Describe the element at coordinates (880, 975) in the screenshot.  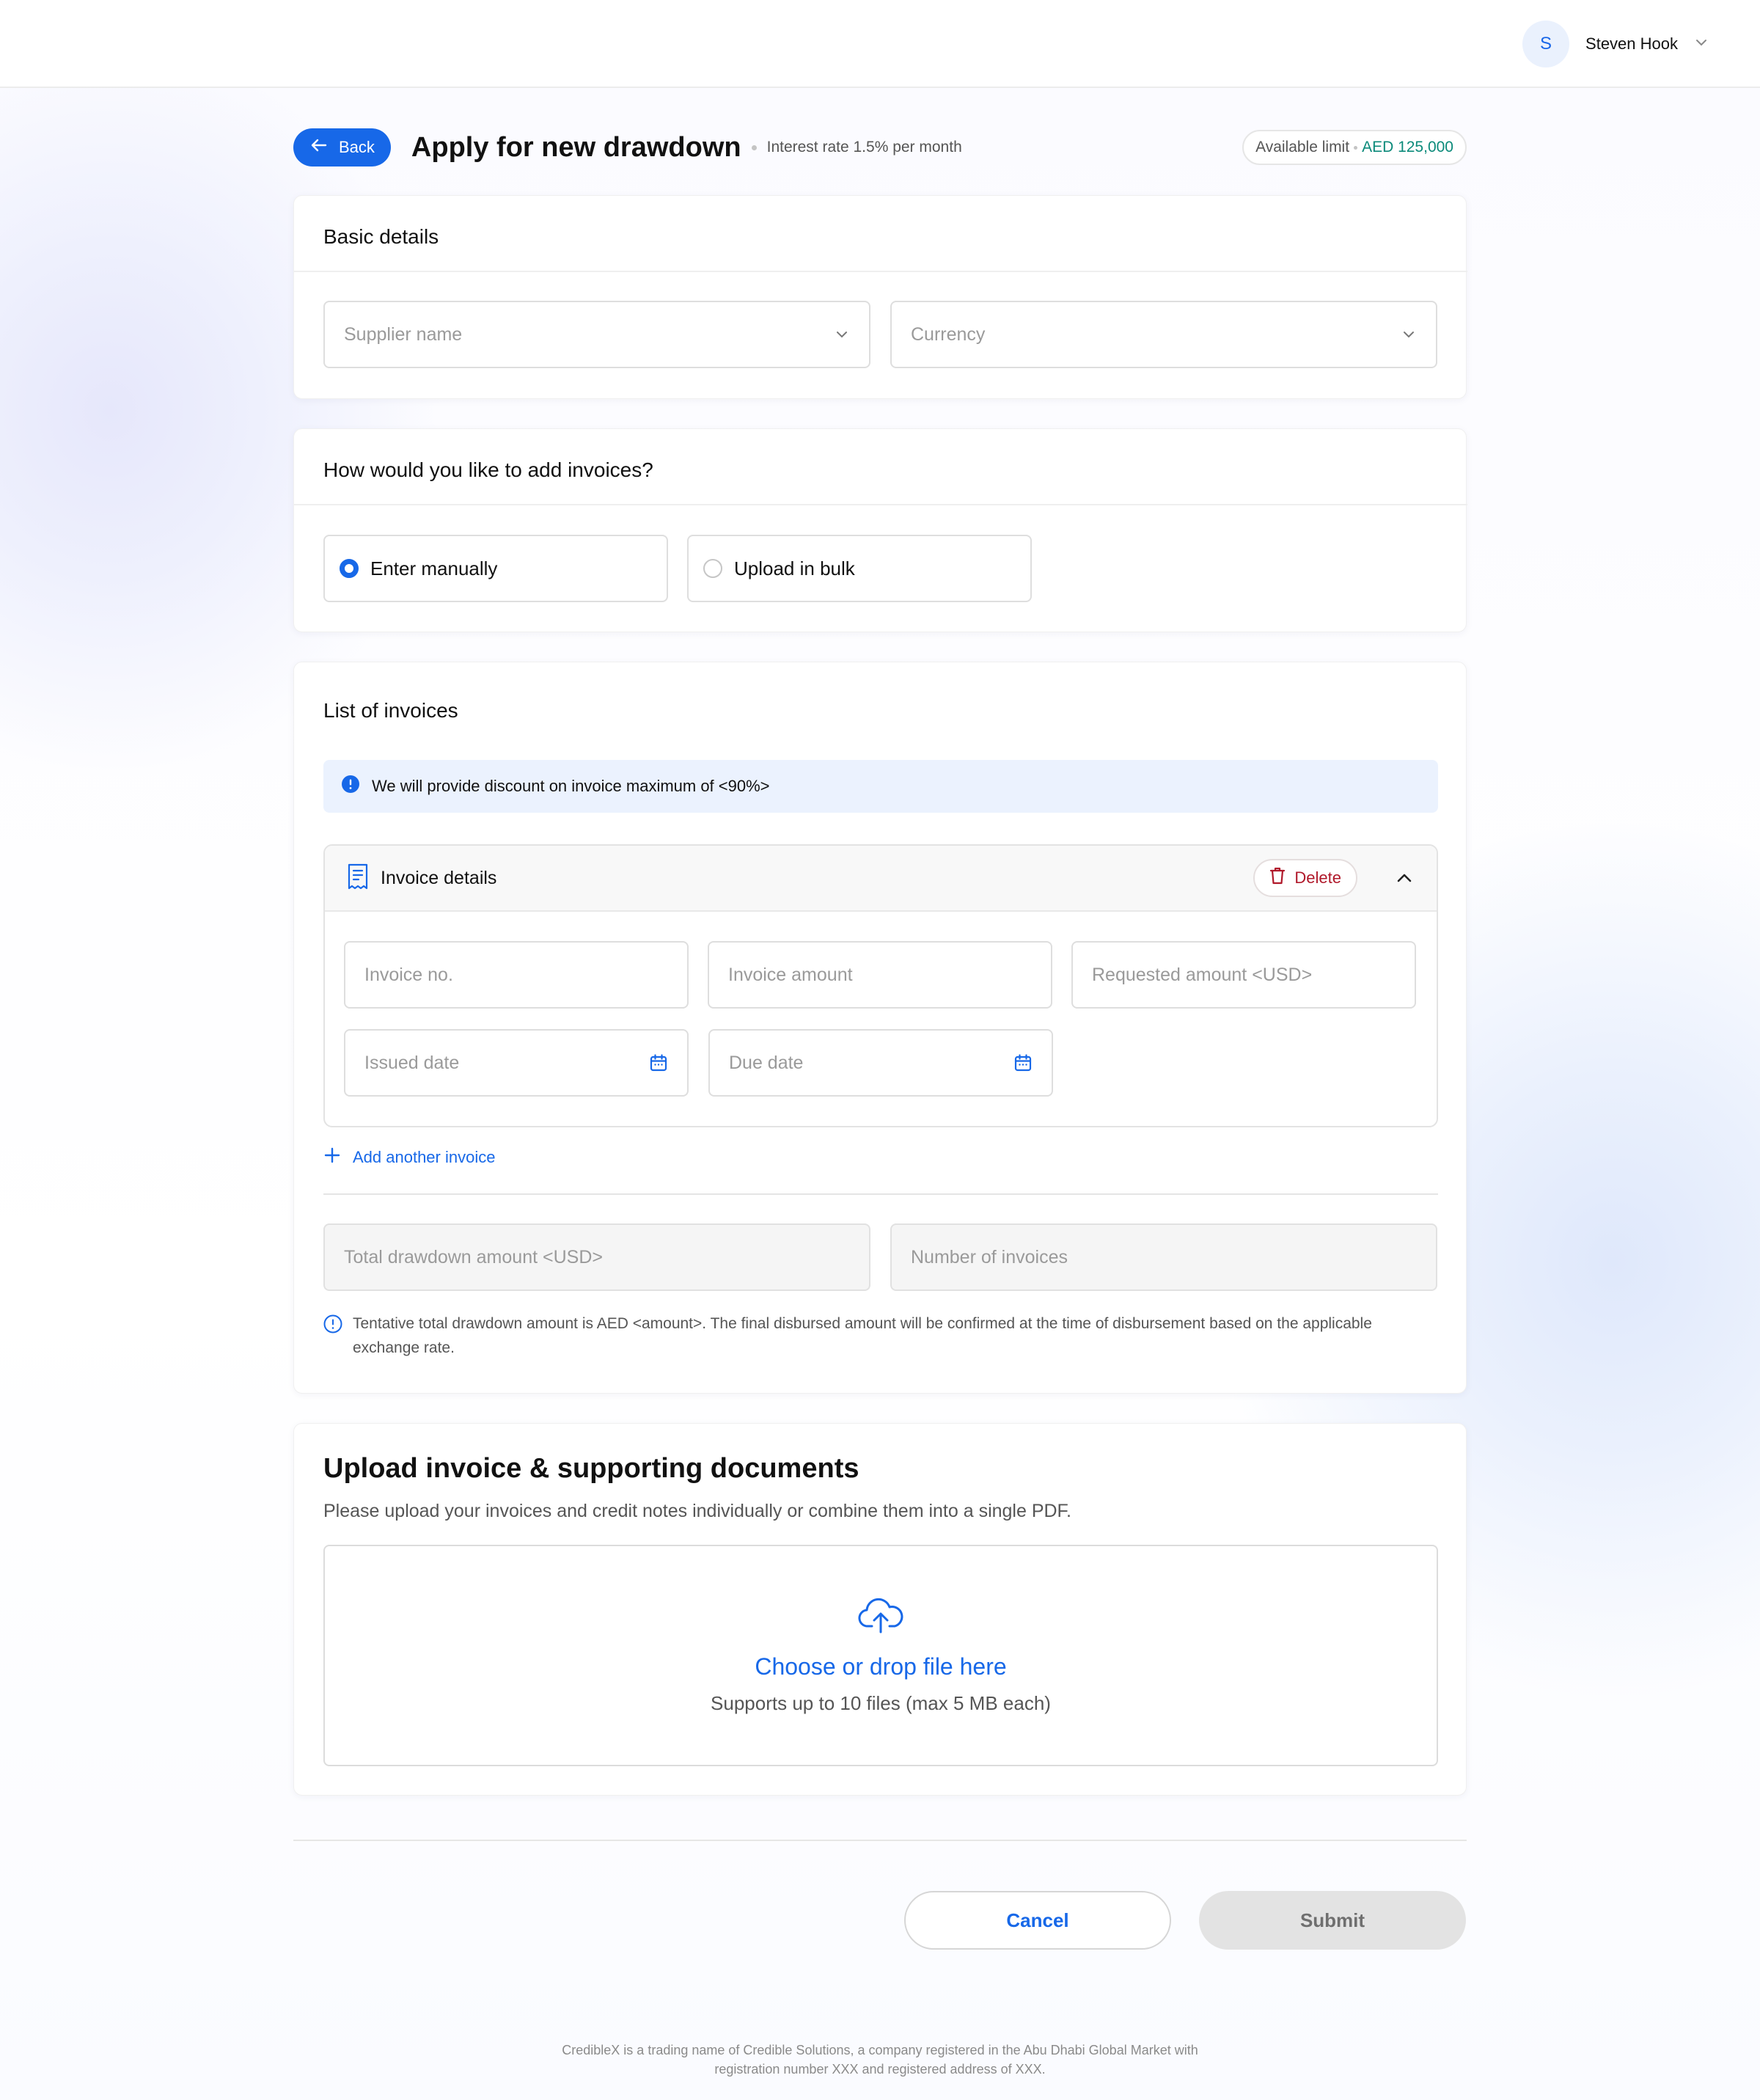
I see `invoice-amount-input: Invoice amount` at that location.